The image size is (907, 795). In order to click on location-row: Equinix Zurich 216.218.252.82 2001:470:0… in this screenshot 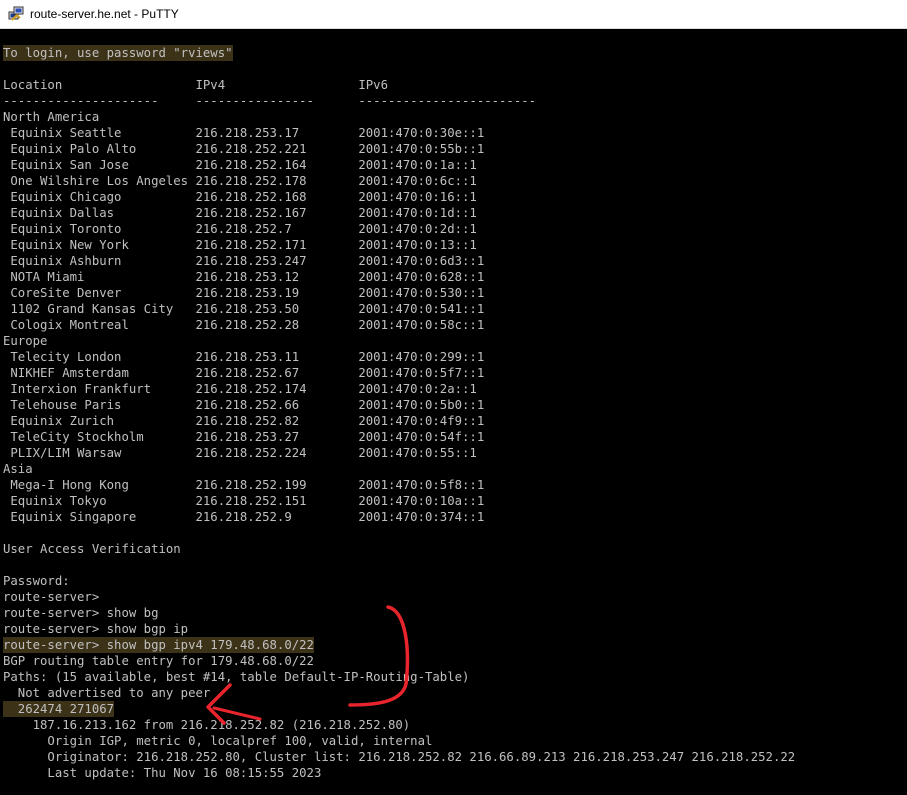, I will do `click(244, 421)`.